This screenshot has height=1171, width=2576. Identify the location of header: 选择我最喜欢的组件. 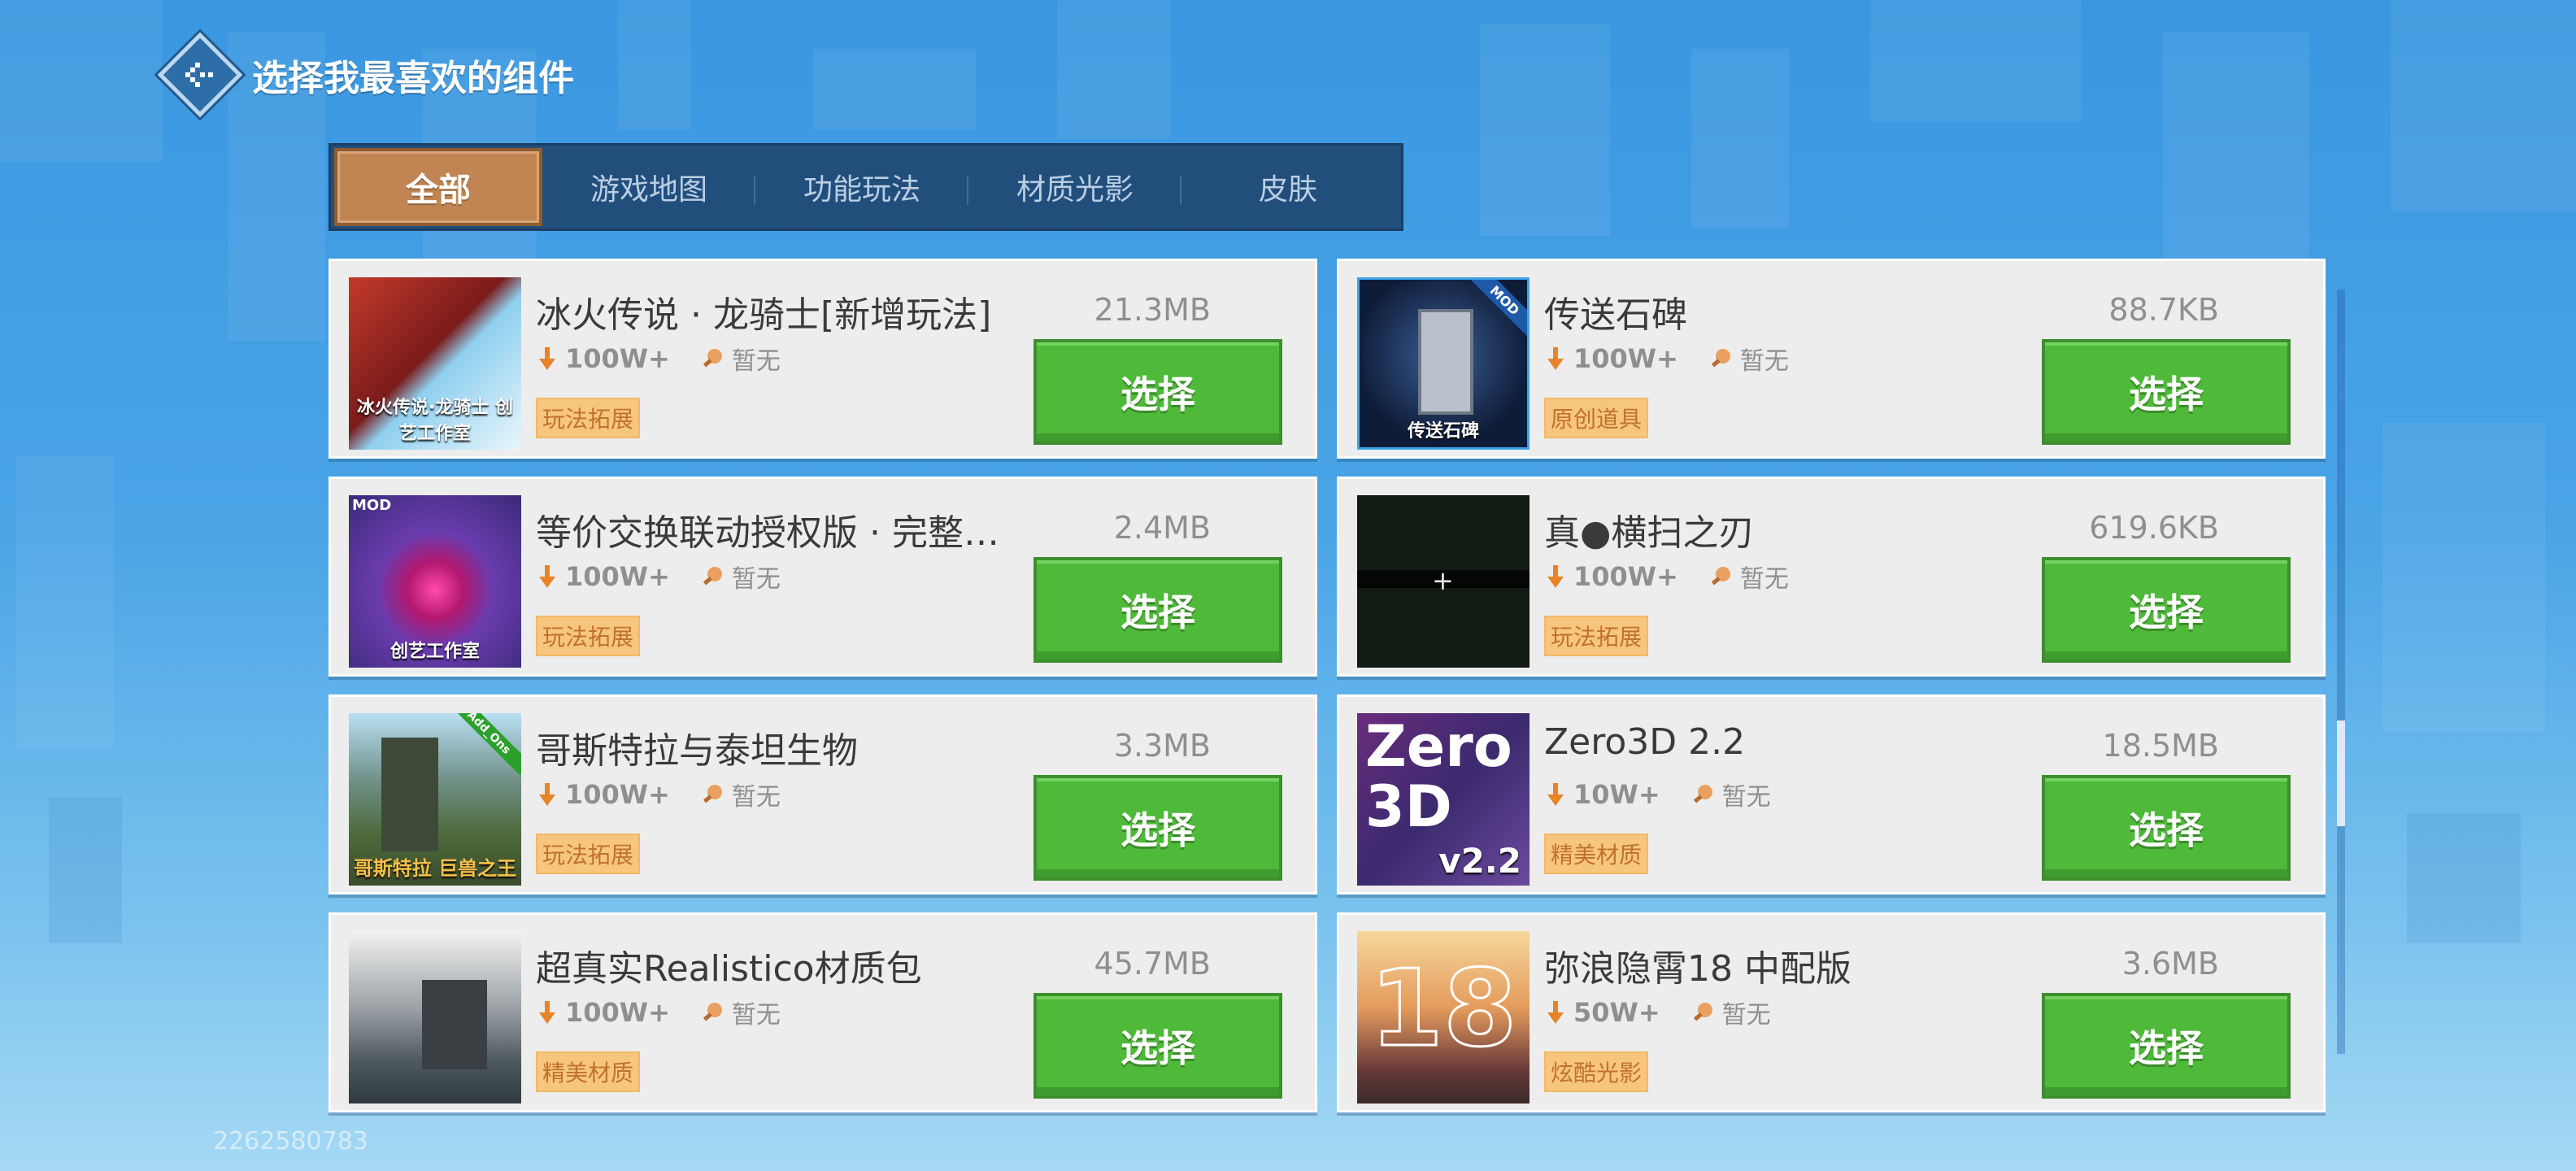
(365, 75).